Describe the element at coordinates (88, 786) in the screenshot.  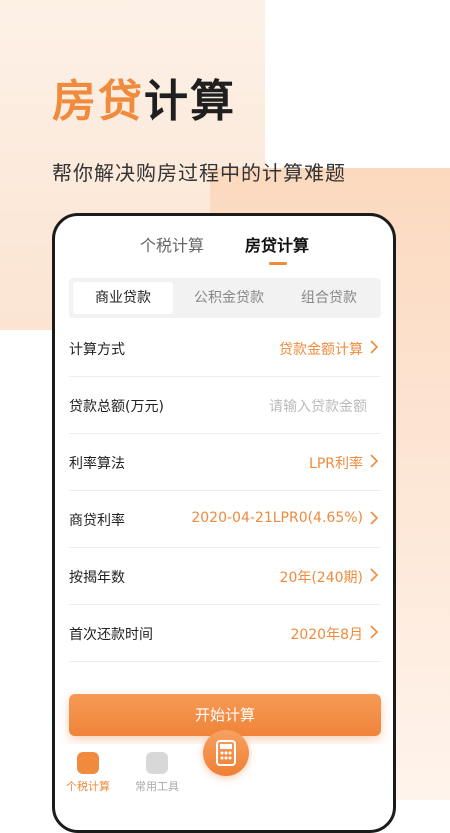
I see `nav-label: 个税计算` at that location.